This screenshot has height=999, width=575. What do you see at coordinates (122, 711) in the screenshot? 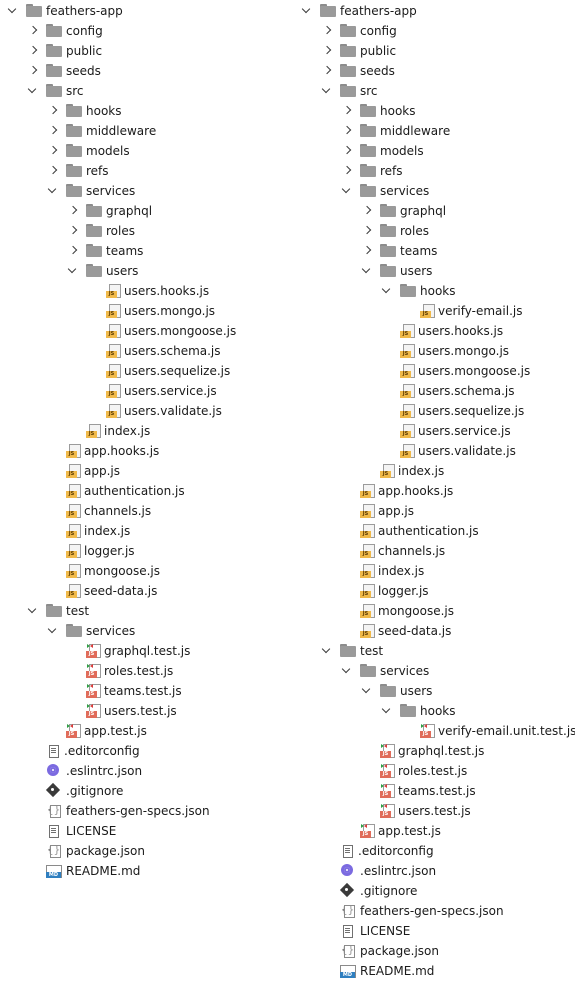
I see `tree-file-node: JS users.test.js` at bounding box center [122, 711].